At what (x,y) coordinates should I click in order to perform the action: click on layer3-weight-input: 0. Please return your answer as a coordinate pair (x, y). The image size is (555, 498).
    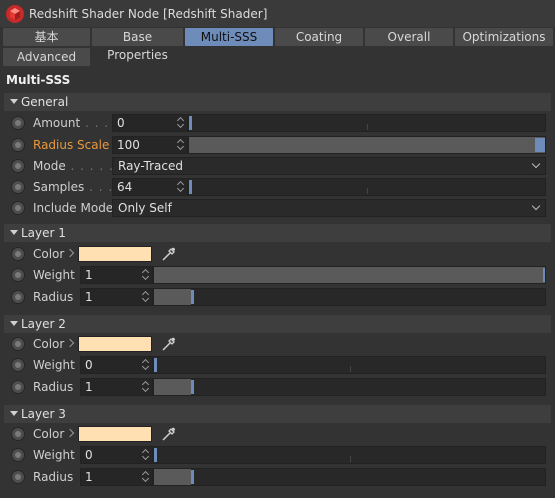
    Looking at the image, I should click on (116, 455).